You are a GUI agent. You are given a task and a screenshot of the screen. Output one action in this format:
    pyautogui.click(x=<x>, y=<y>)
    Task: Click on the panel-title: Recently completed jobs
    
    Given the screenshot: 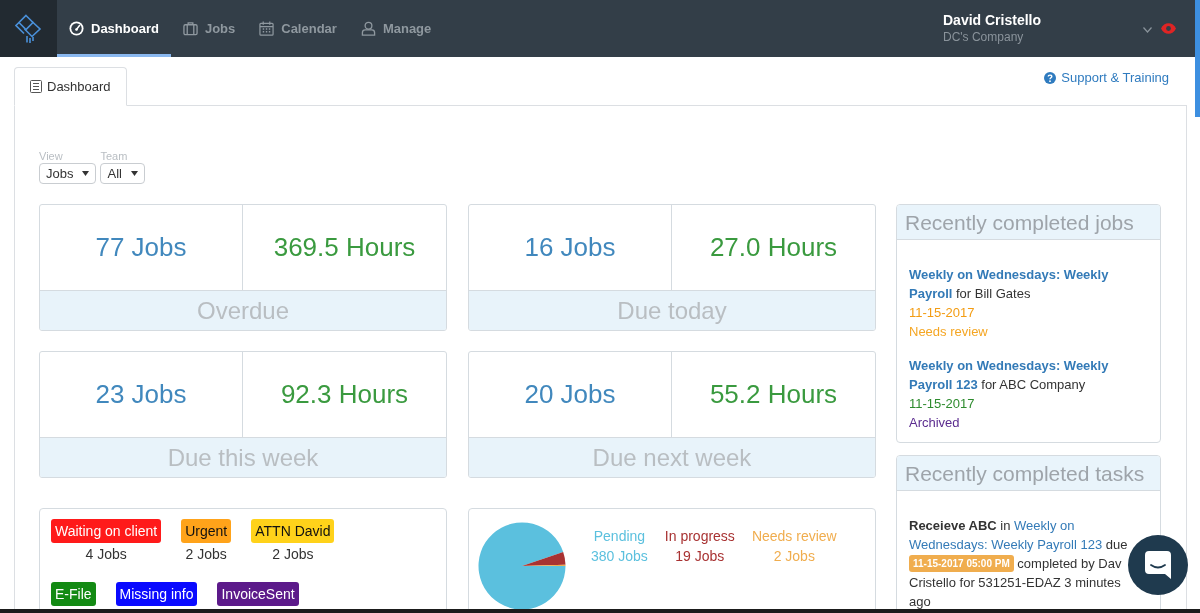 What is the action you would take?
    pyautogui.click(x=1028, y=222)
    